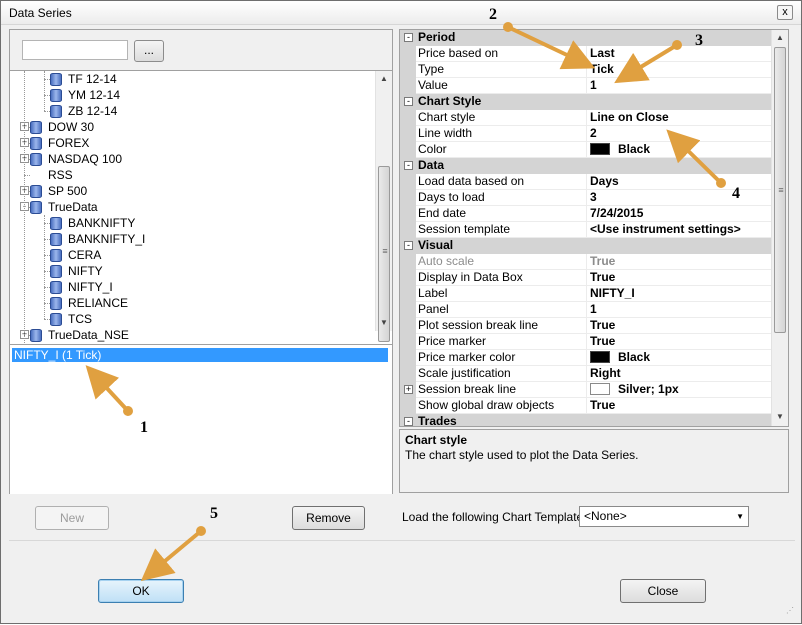 This screenshot has height=625, width=802. I want to click on resize-grip-icon: ⋰, so click(792, 613).